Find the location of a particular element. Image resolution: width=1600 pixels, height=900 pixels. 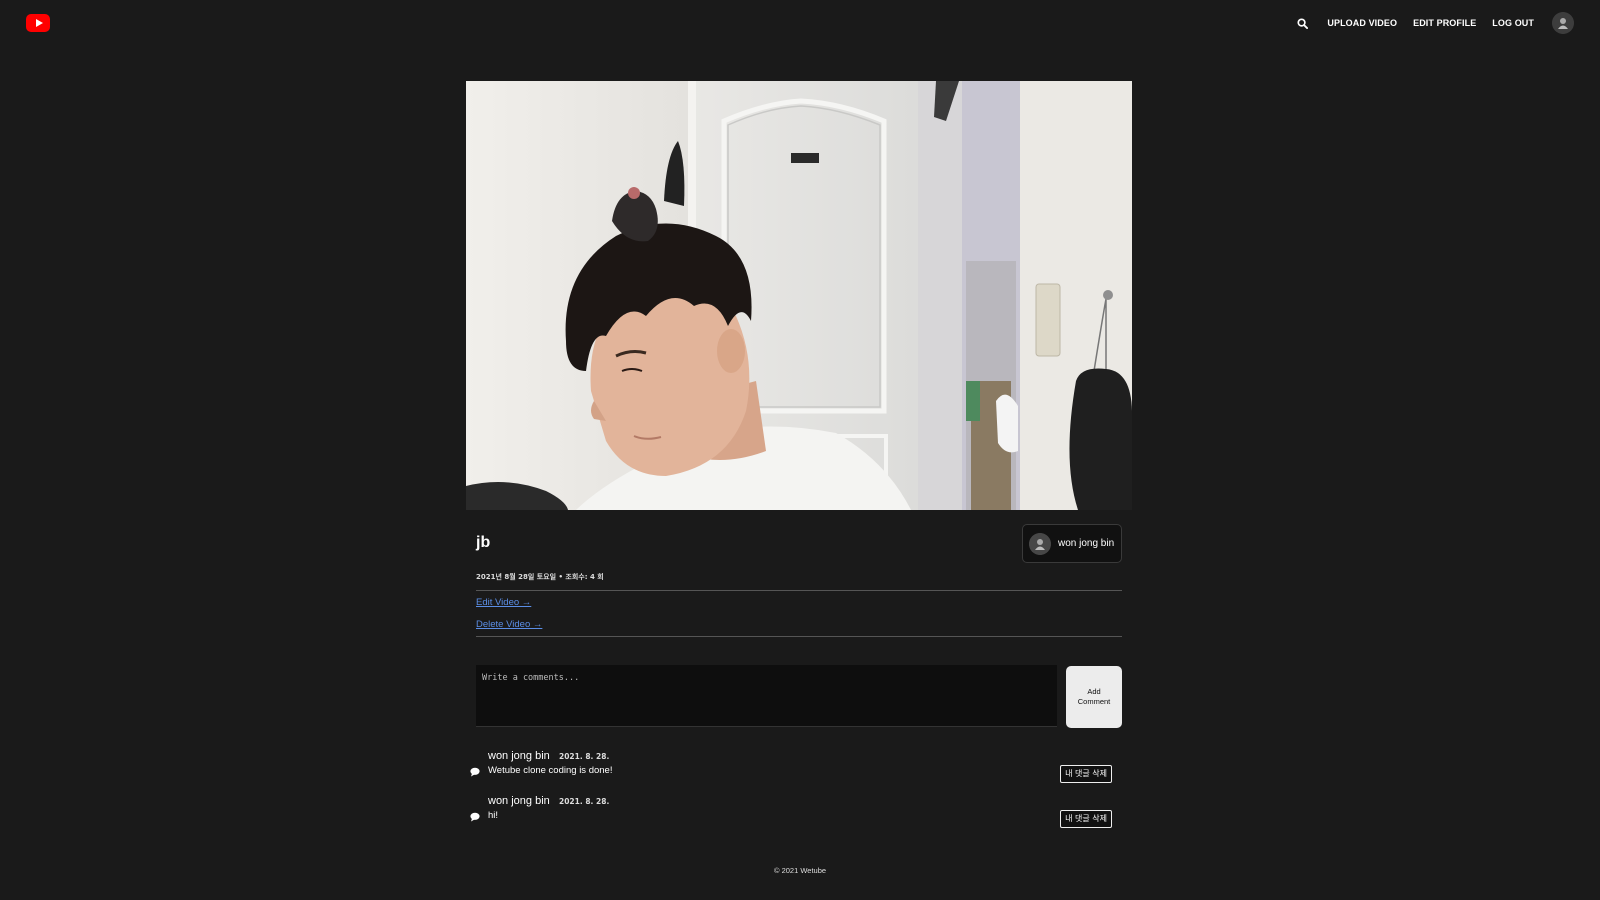

site-footer: © 2021 Wetube is located at coordinates (800, 870).